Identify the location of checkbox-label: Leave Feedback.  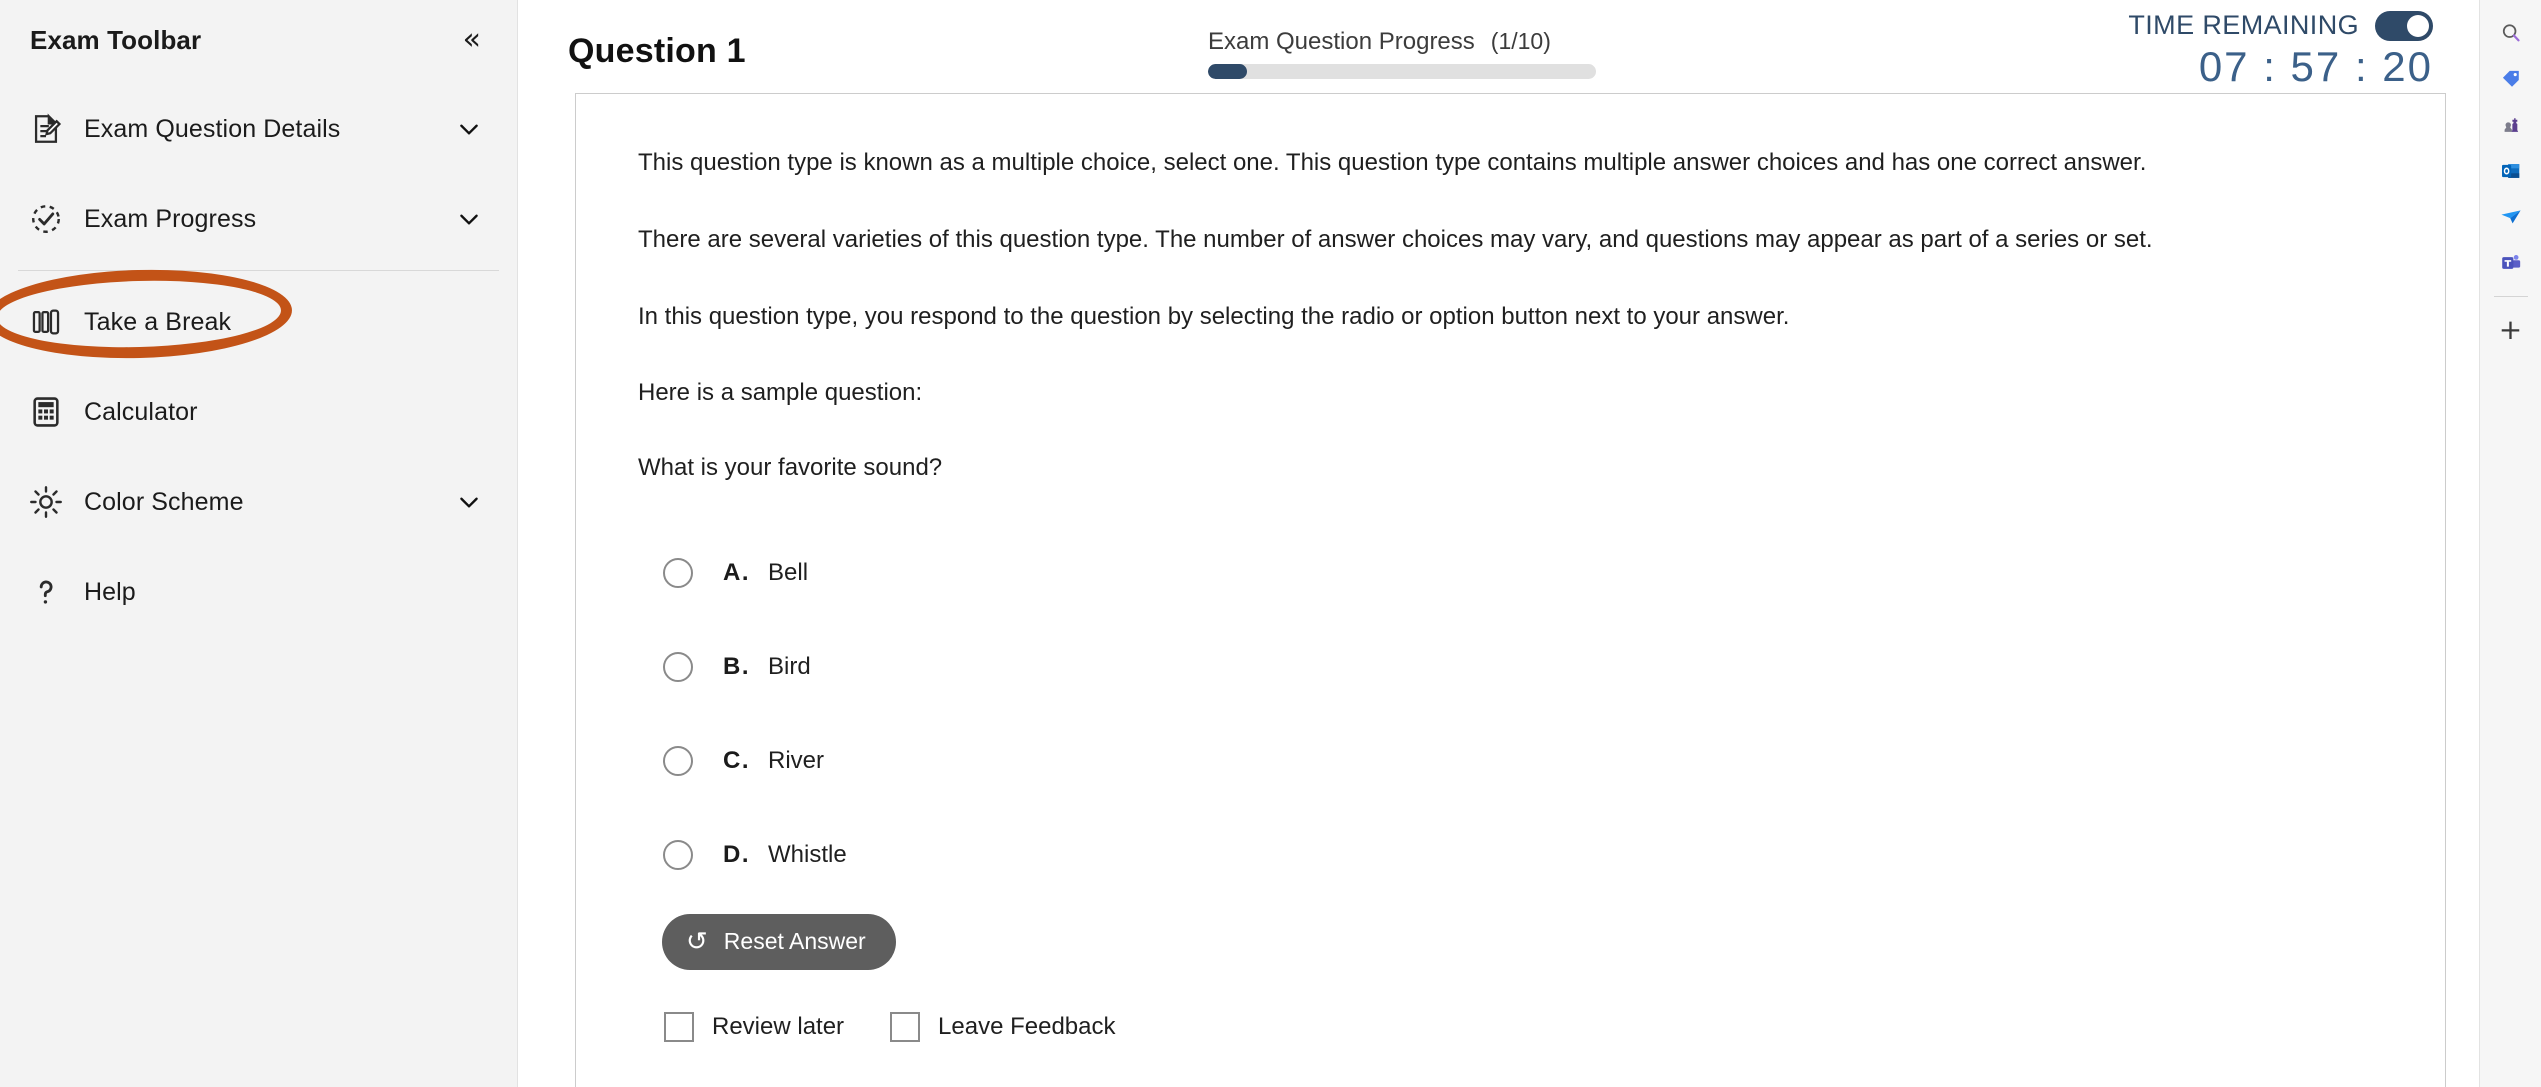
(1027, 1026).